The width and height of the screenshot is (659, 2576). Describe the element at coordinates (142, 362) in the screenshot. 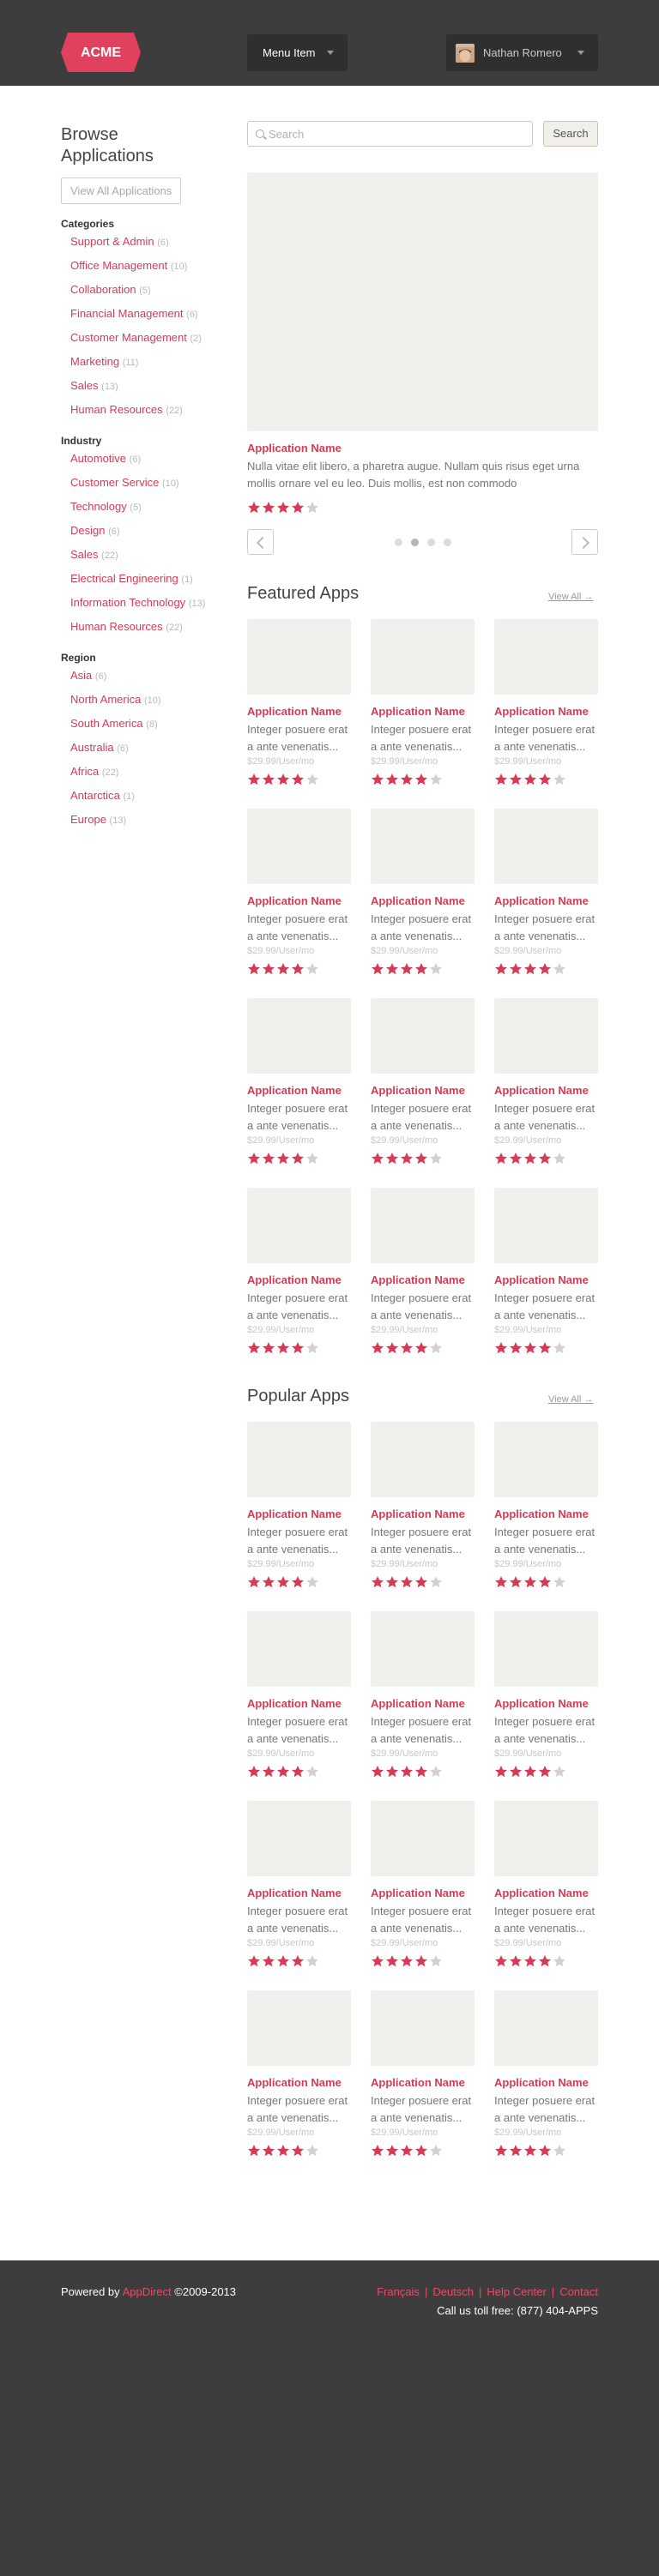

I see `sidebar-item: Marketing (11)` at that location.